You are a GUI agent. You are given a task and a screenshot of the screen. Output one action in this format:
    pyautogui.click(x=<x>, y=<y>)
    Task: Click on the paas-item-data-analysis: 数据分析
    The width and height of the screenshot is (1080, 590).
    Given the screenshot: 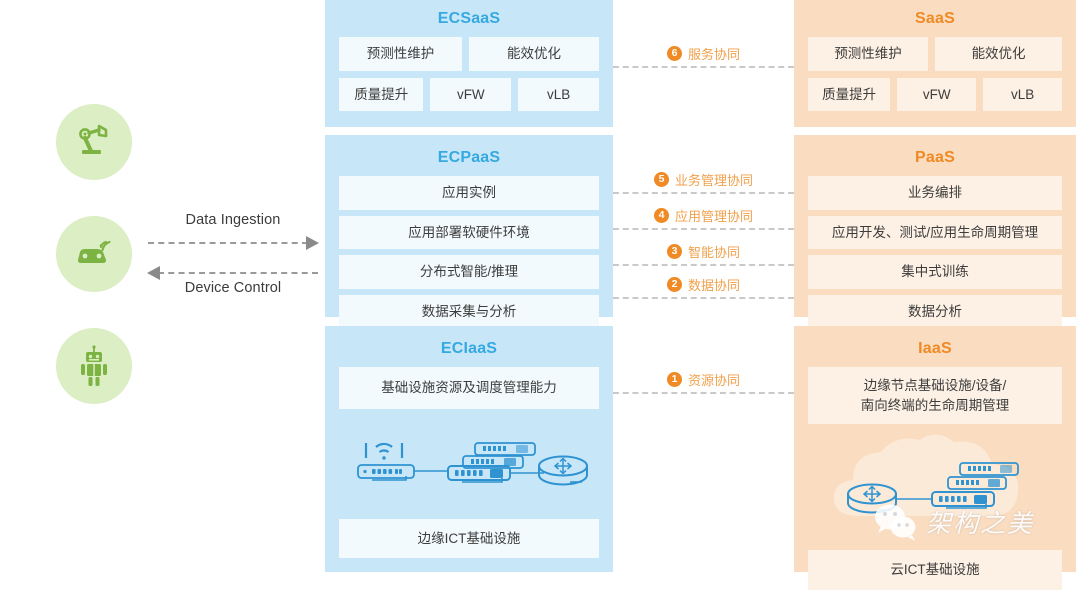 What is the action you would take?
    pyautogui.click(x=935, y=311)
    